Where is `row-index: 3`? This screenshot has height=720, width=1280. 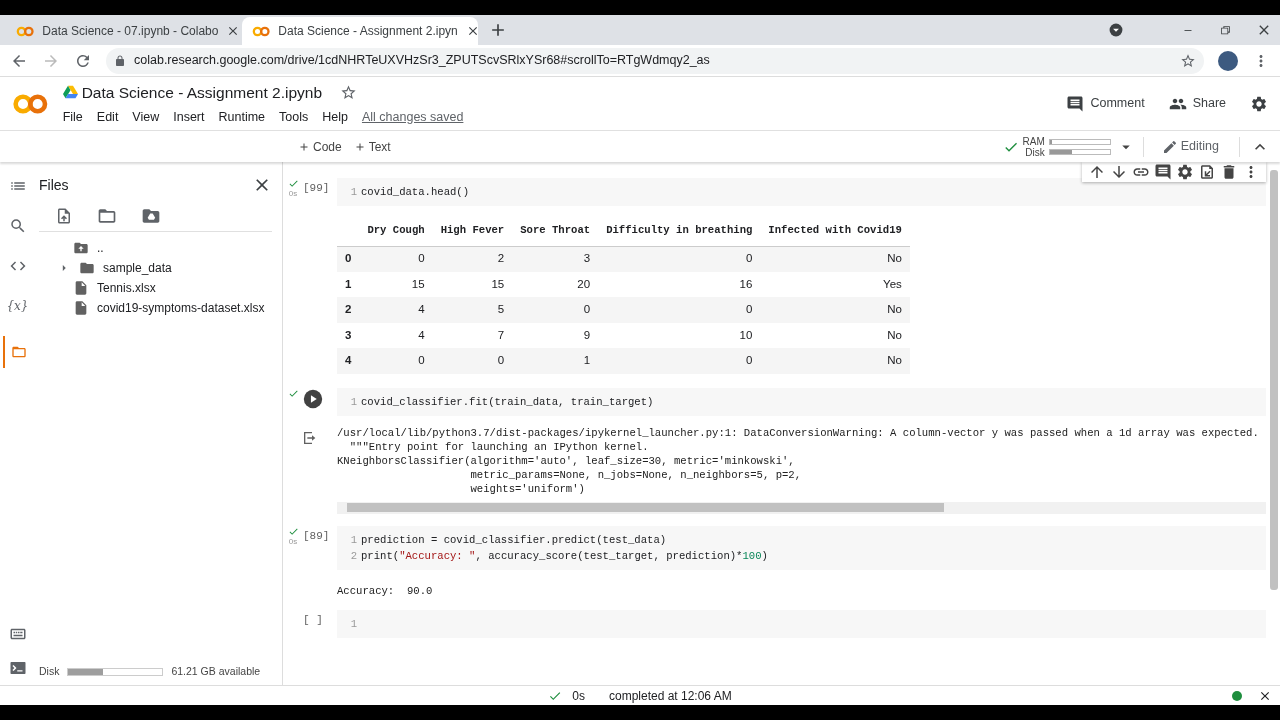
row-index: 3 is located at coordinates (348, 335).